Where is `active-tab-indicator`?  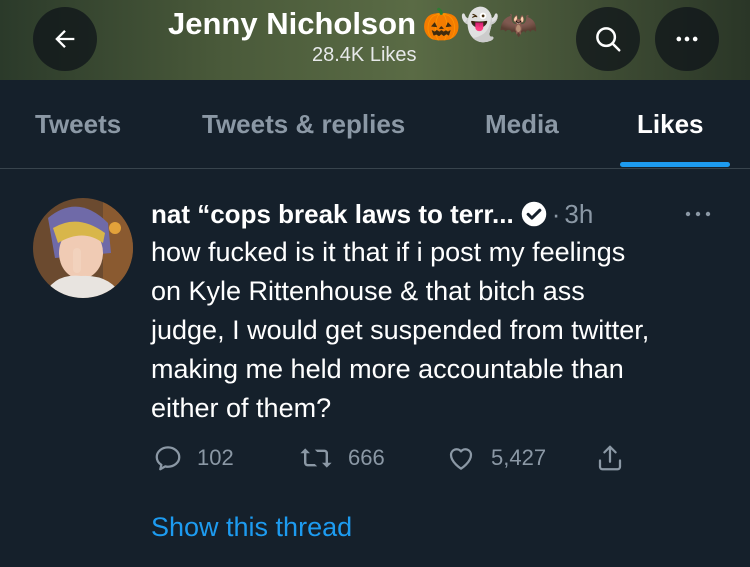
active-tab-indicator is located at coordinates (675, 164).